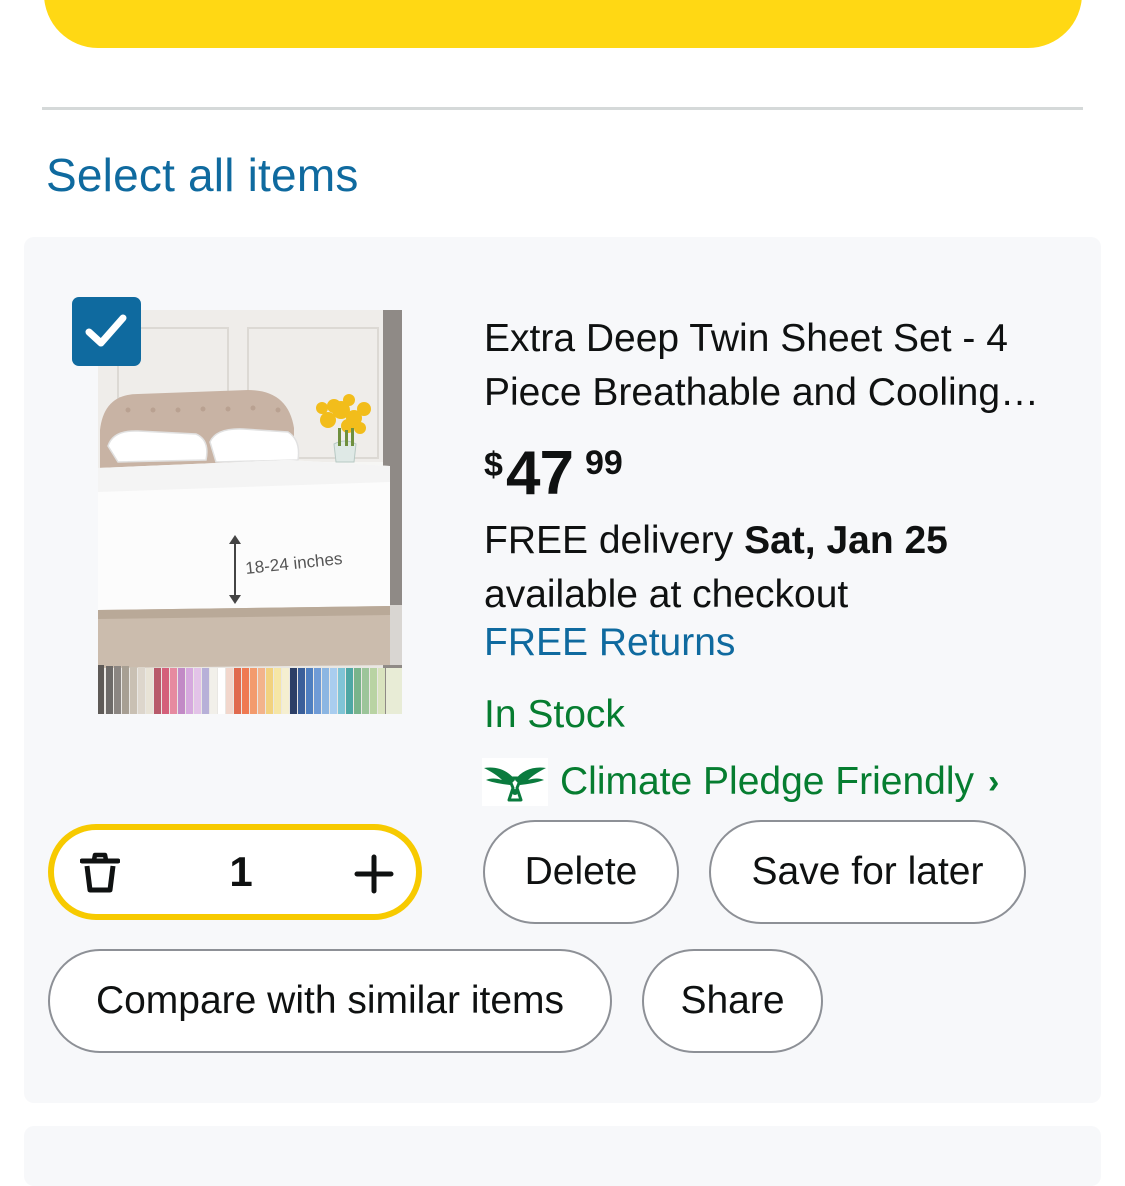  Describe the element at coordinates (609, 643) in the screenshot. I see `free-returns-link: FREE Returns` at that location.